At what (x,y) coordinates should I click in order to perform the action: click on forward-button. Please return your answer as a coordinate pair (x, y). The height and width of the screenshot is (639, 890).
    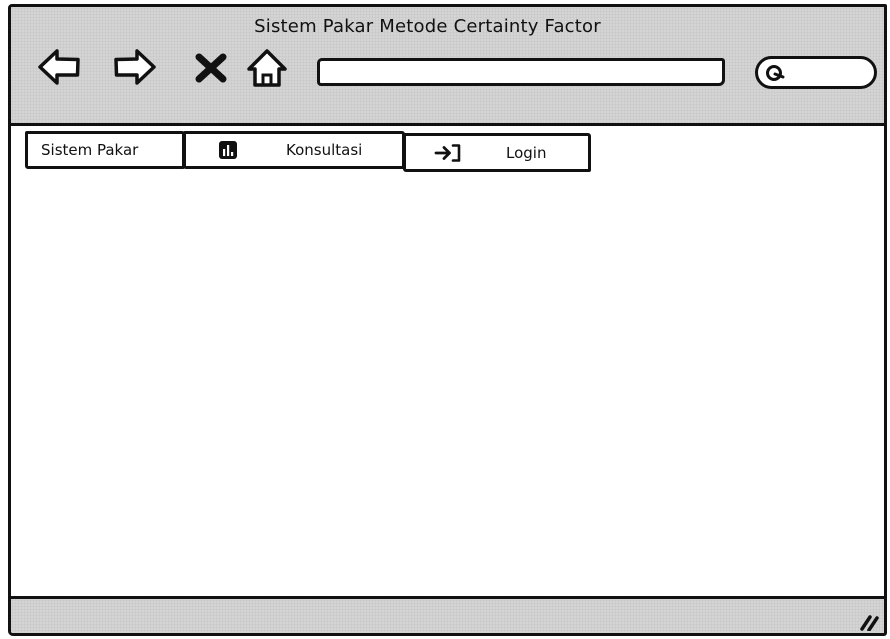
    Looking at the image, I should click on (135, 67).